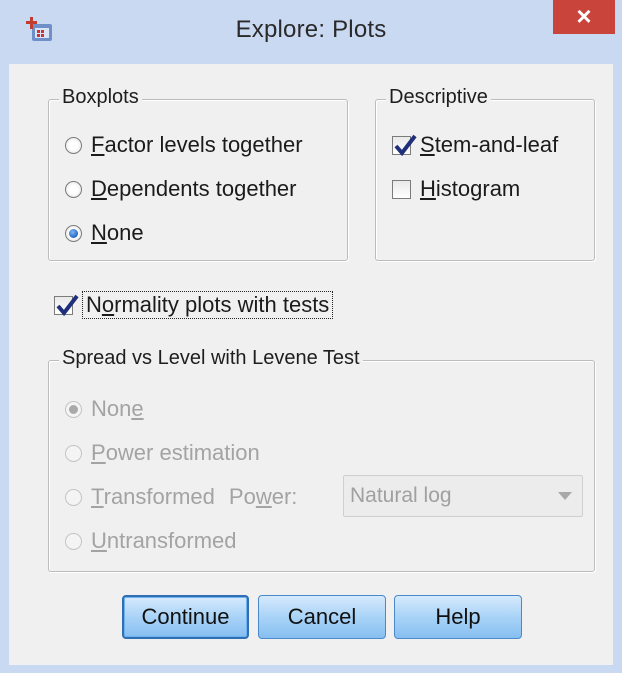 Image resolution: width=622 pixels, height=673 pixels. Describe the element at coordinates (489, 144) in the screenshot. I see `checkbox-label: Stem-and-leaf` at that location.